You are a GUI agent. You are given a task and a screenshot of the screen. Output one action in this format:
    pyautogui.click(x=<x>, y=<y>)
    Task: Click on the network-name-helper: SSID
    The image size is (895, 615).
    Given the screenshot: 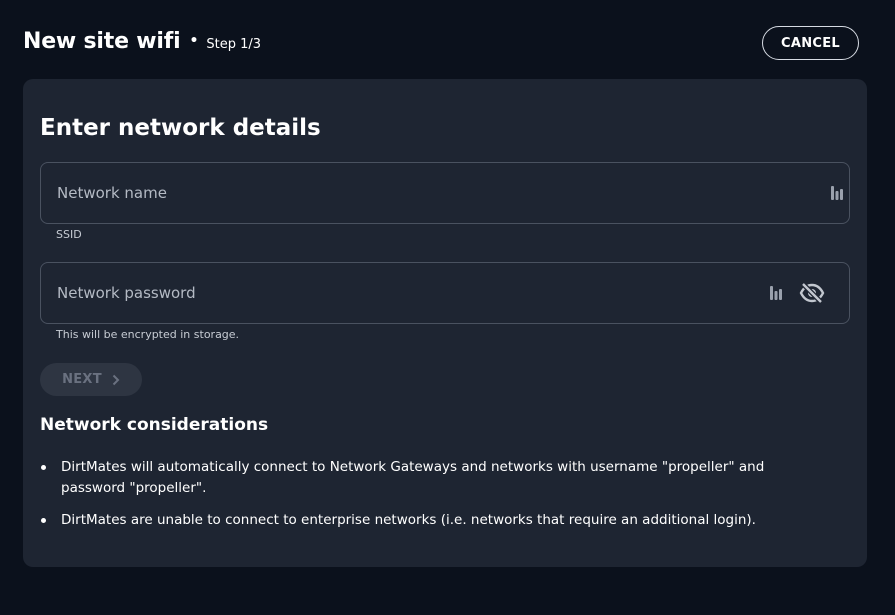 What is the action you would take?
    pyautogui.click(x=69, y=234)
    